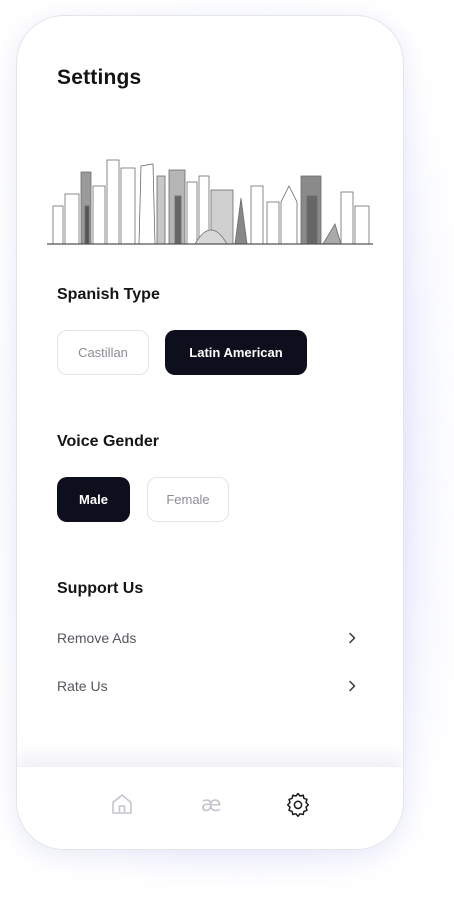  Describe the element at coordinates (208, 638) in the screenshot. I see `remove-ads-row: Remove Ads` at that location.